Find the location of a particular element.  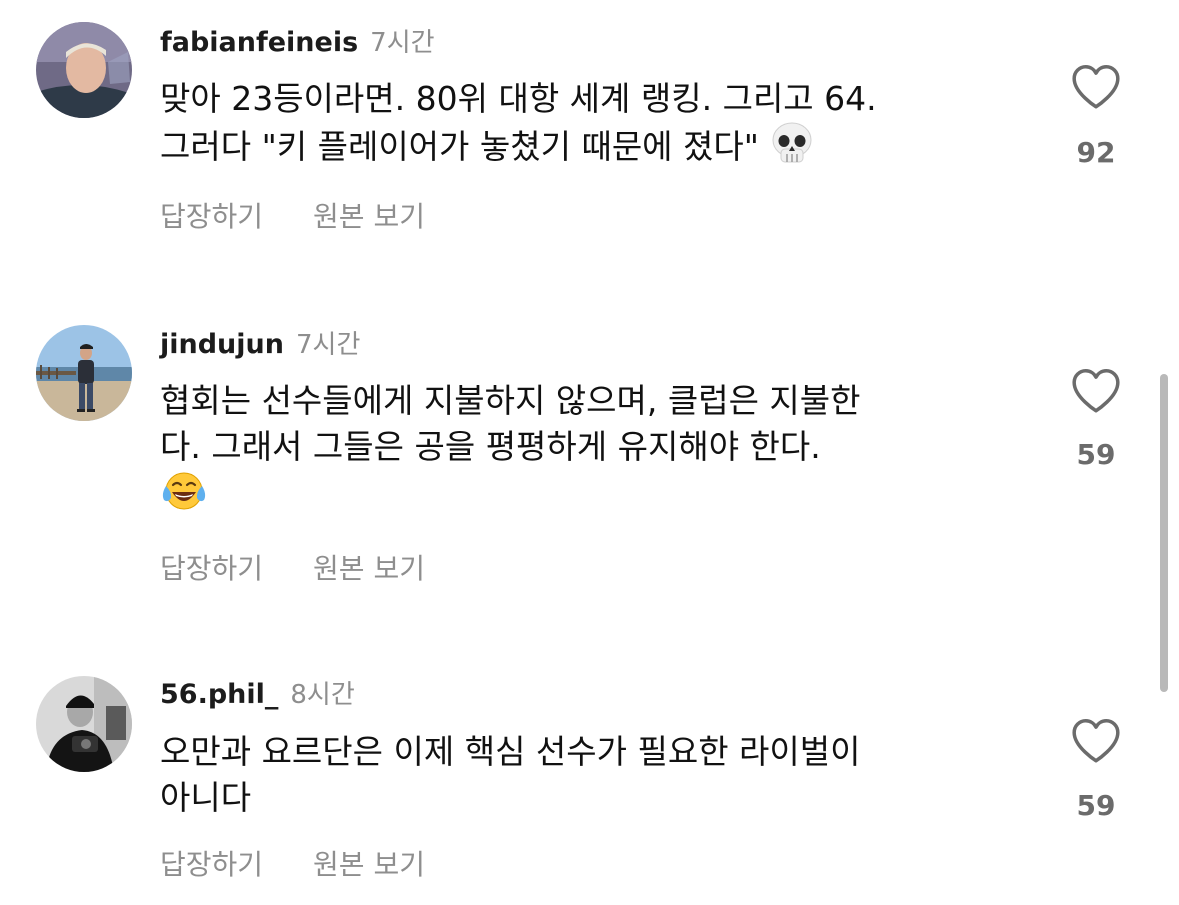

username-link: jindujun is located at coordinates (222, 344).